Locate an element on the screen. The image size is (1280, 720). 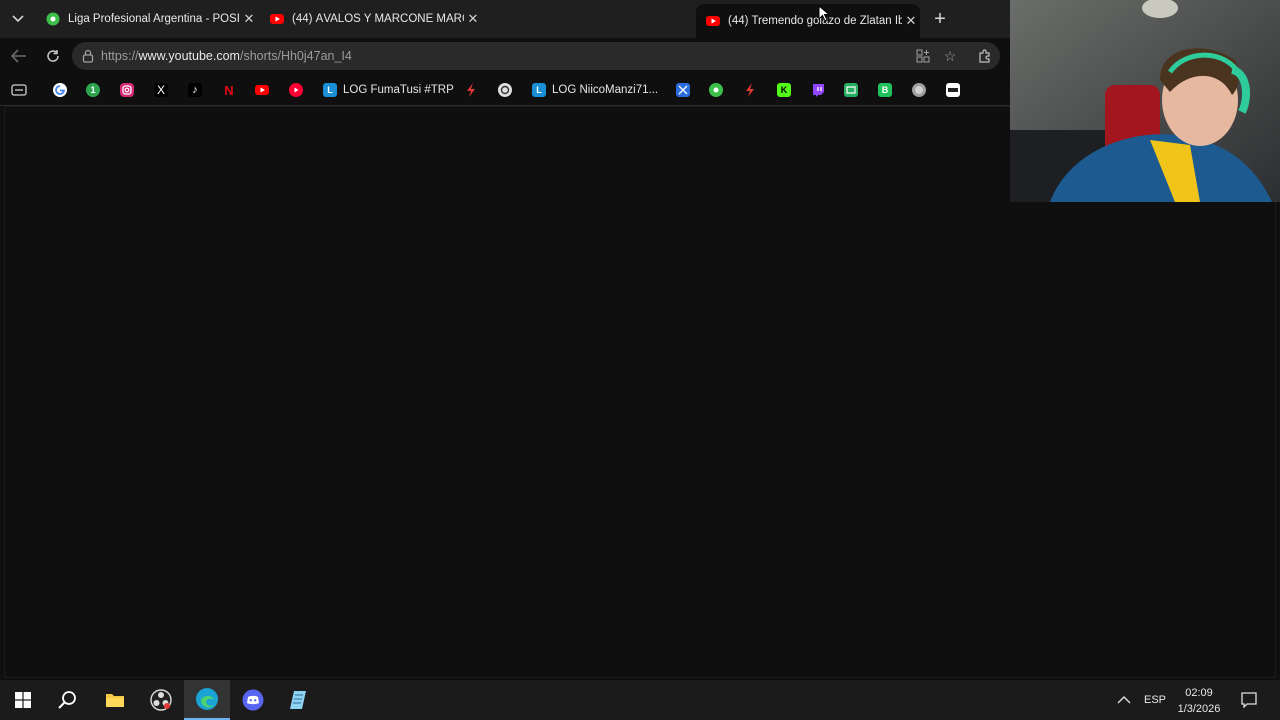
clock-time: 02:09 is located at coordinates (1199, 693).